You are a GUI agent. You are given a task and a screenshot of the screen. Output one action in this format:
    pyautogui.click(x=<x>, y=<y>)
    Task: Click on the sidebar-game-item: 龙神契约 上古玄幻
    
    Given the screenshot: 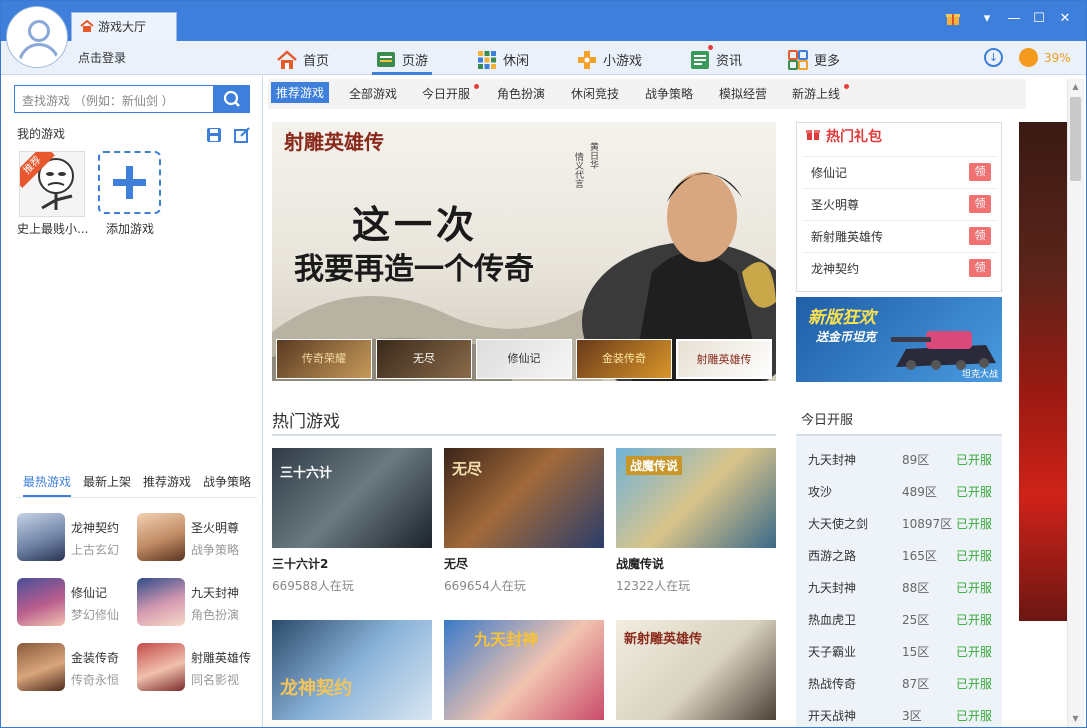 What is the action you would take?
    pyautogui.click(x=76, y=541)
    